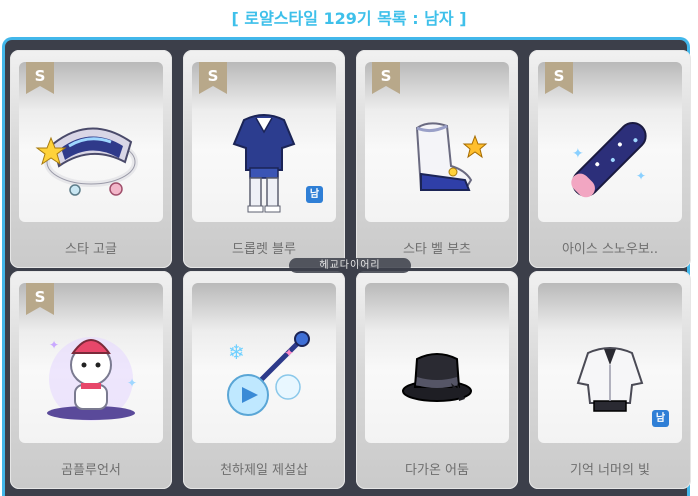 The width and height of the screenshot is (698, 496). What do you see at coordinates (350, 265) in the screenshot?
I see `watermark: 헤교다이어리` at bounding box center [350, 265].